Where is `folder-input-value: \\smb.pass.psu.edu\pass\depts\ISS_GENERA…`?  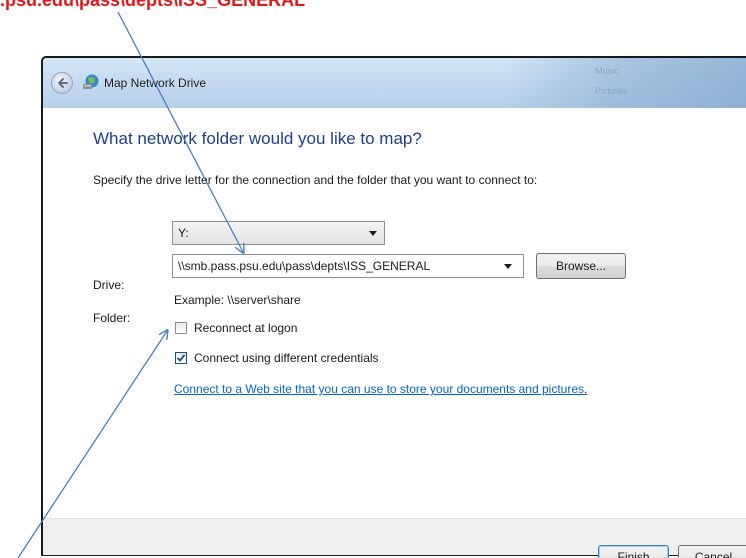 folder-input-value: \\smb.pass.psu.edu\pass\depts\ISS_GENERA… is located at coordinates (304, 266).